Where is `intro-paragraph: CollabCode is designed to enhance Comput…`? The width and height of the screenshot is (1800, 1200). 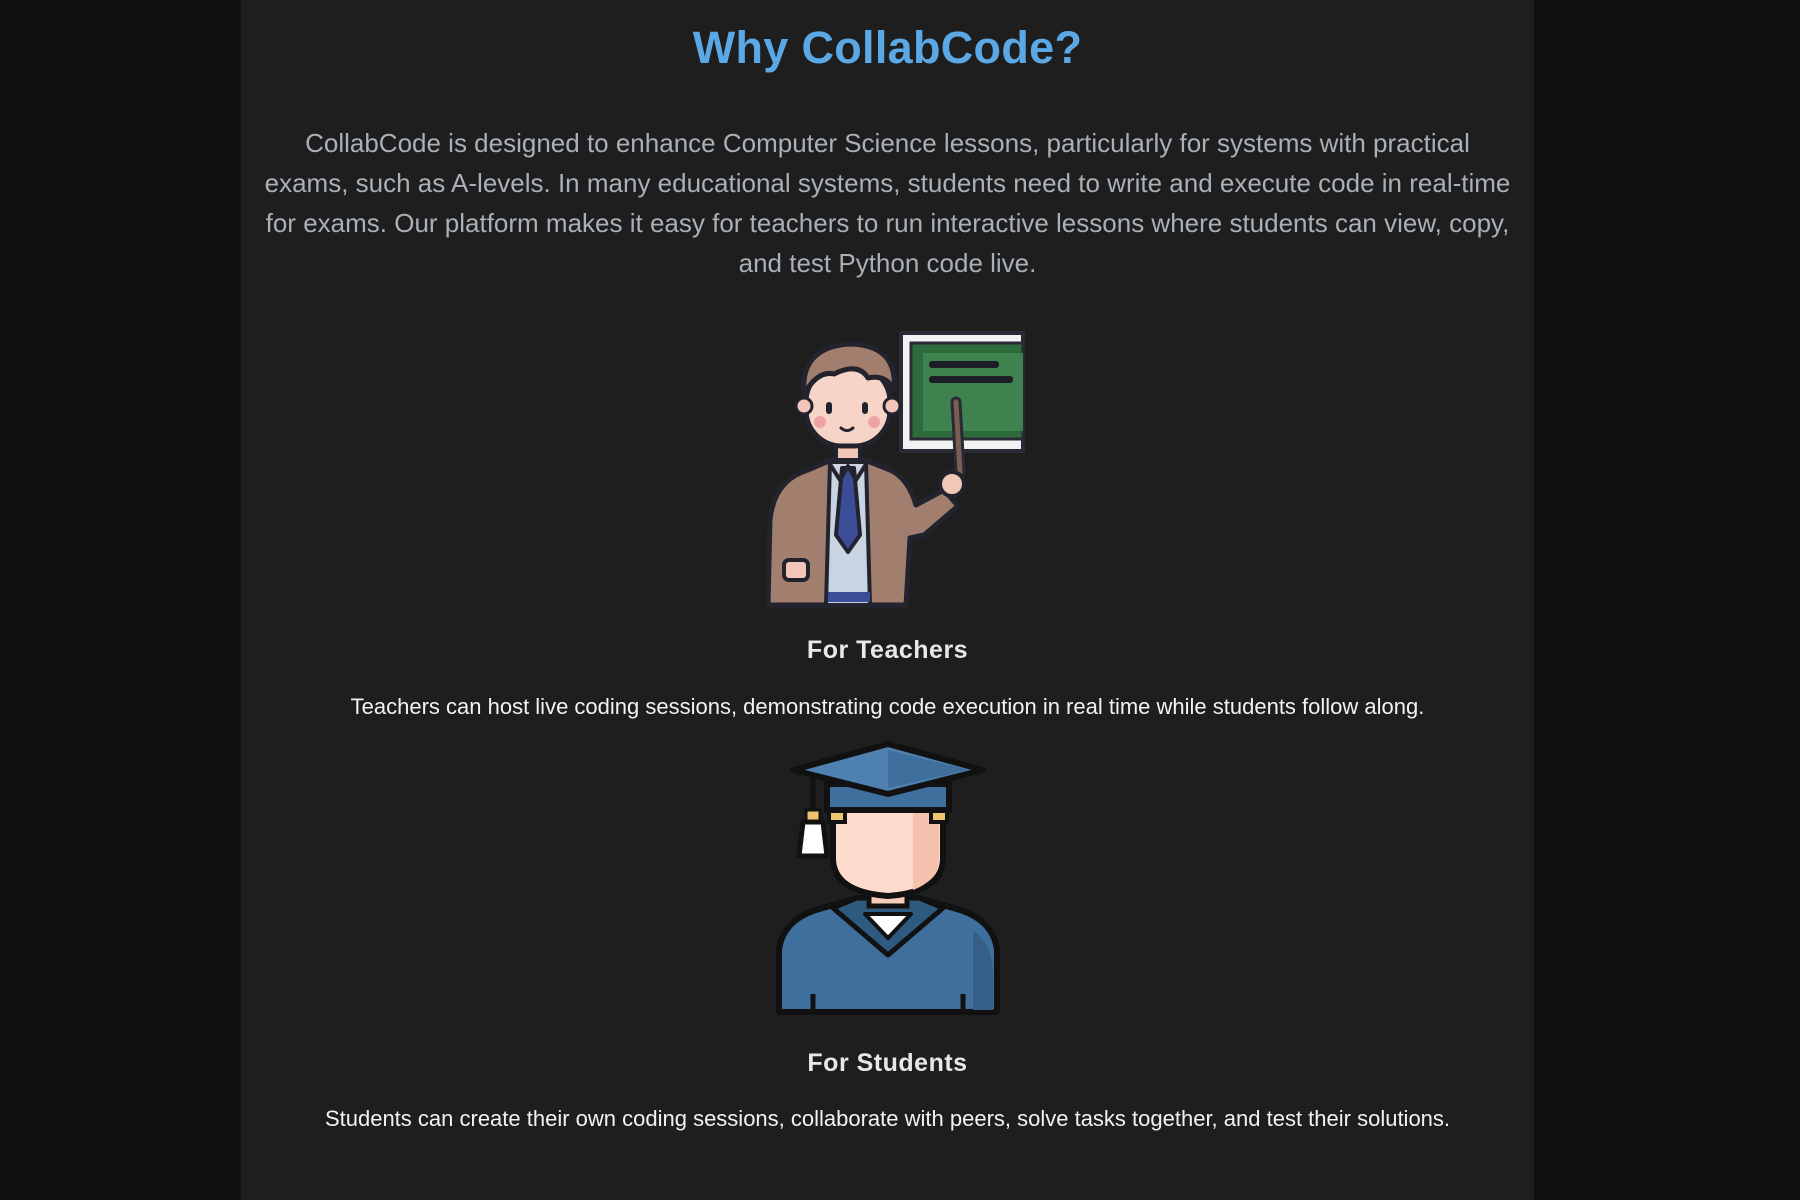
intro-paragraph: CollabCode is designed to enhance Comput… is located at coordinates (887, 203).